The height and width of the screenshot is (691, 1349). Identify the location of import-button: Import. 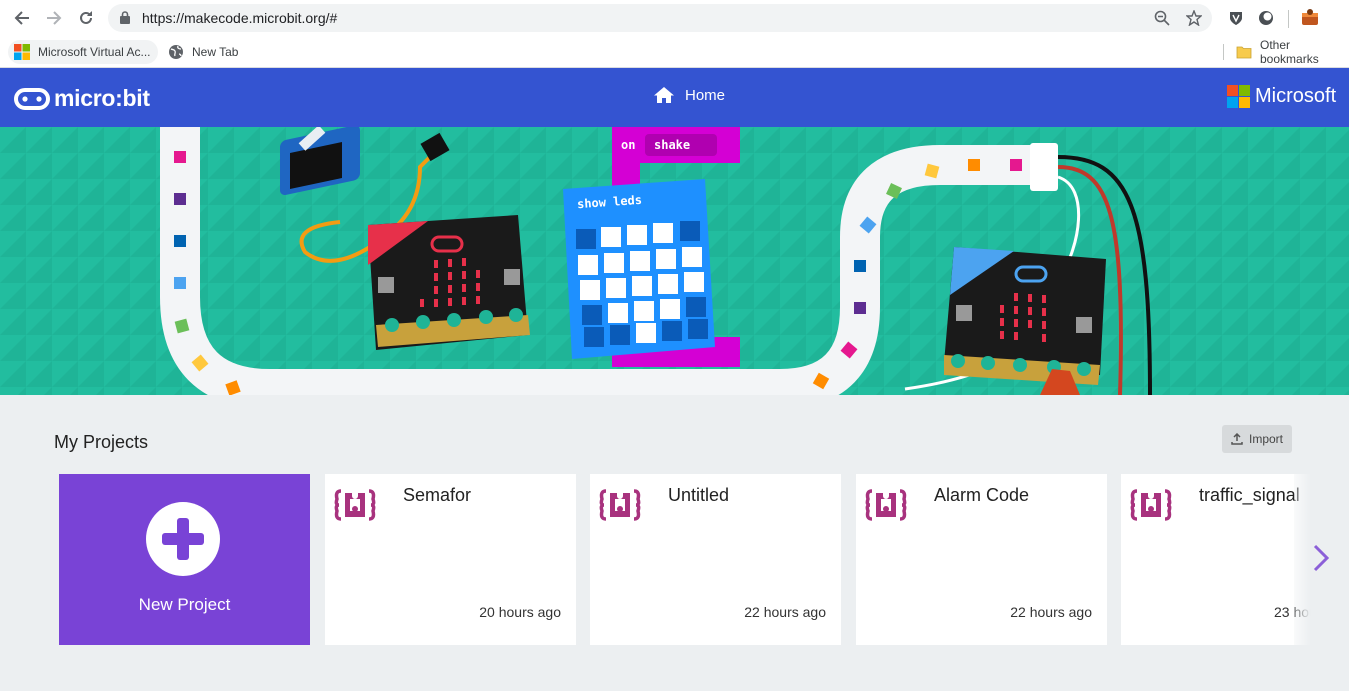
(1257, 439).